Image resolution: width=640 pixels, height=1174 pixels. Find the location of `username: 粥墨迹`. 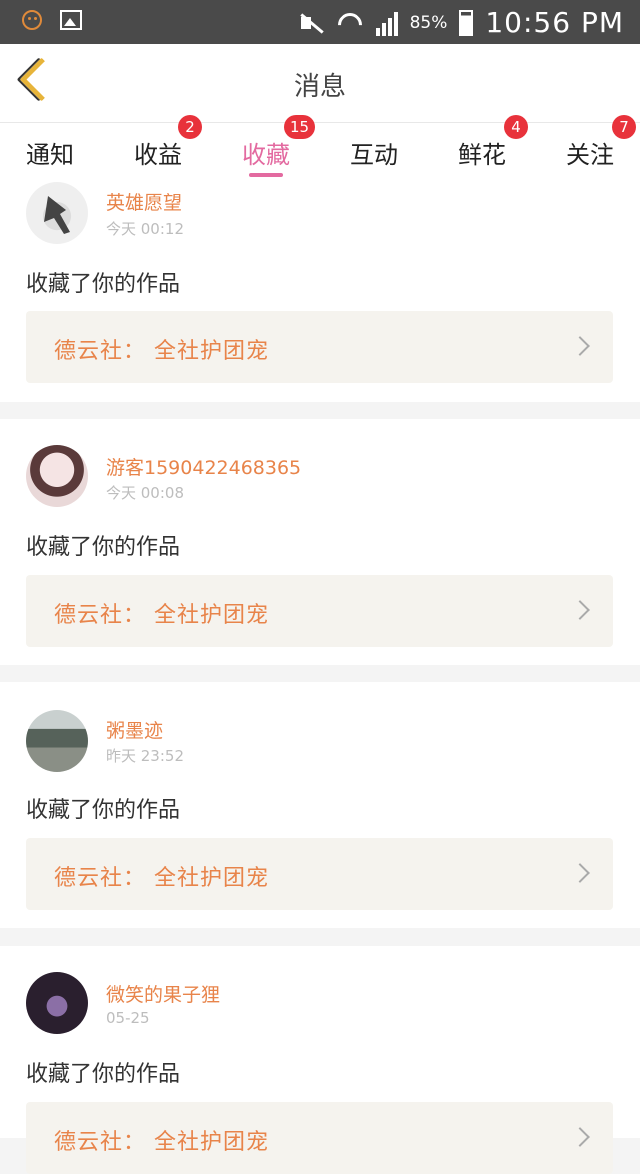

username: 粥墨迹 is located at coordinates (134, 729).